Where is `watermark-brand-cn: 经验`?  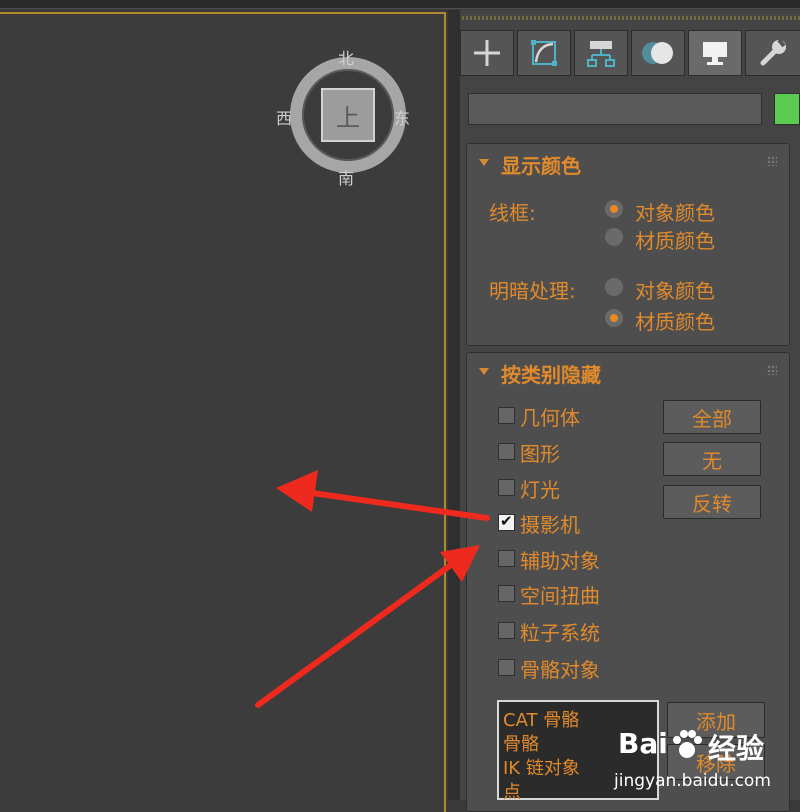 watermark-brand-cn: 经验 is located at coordinates (736, 748).